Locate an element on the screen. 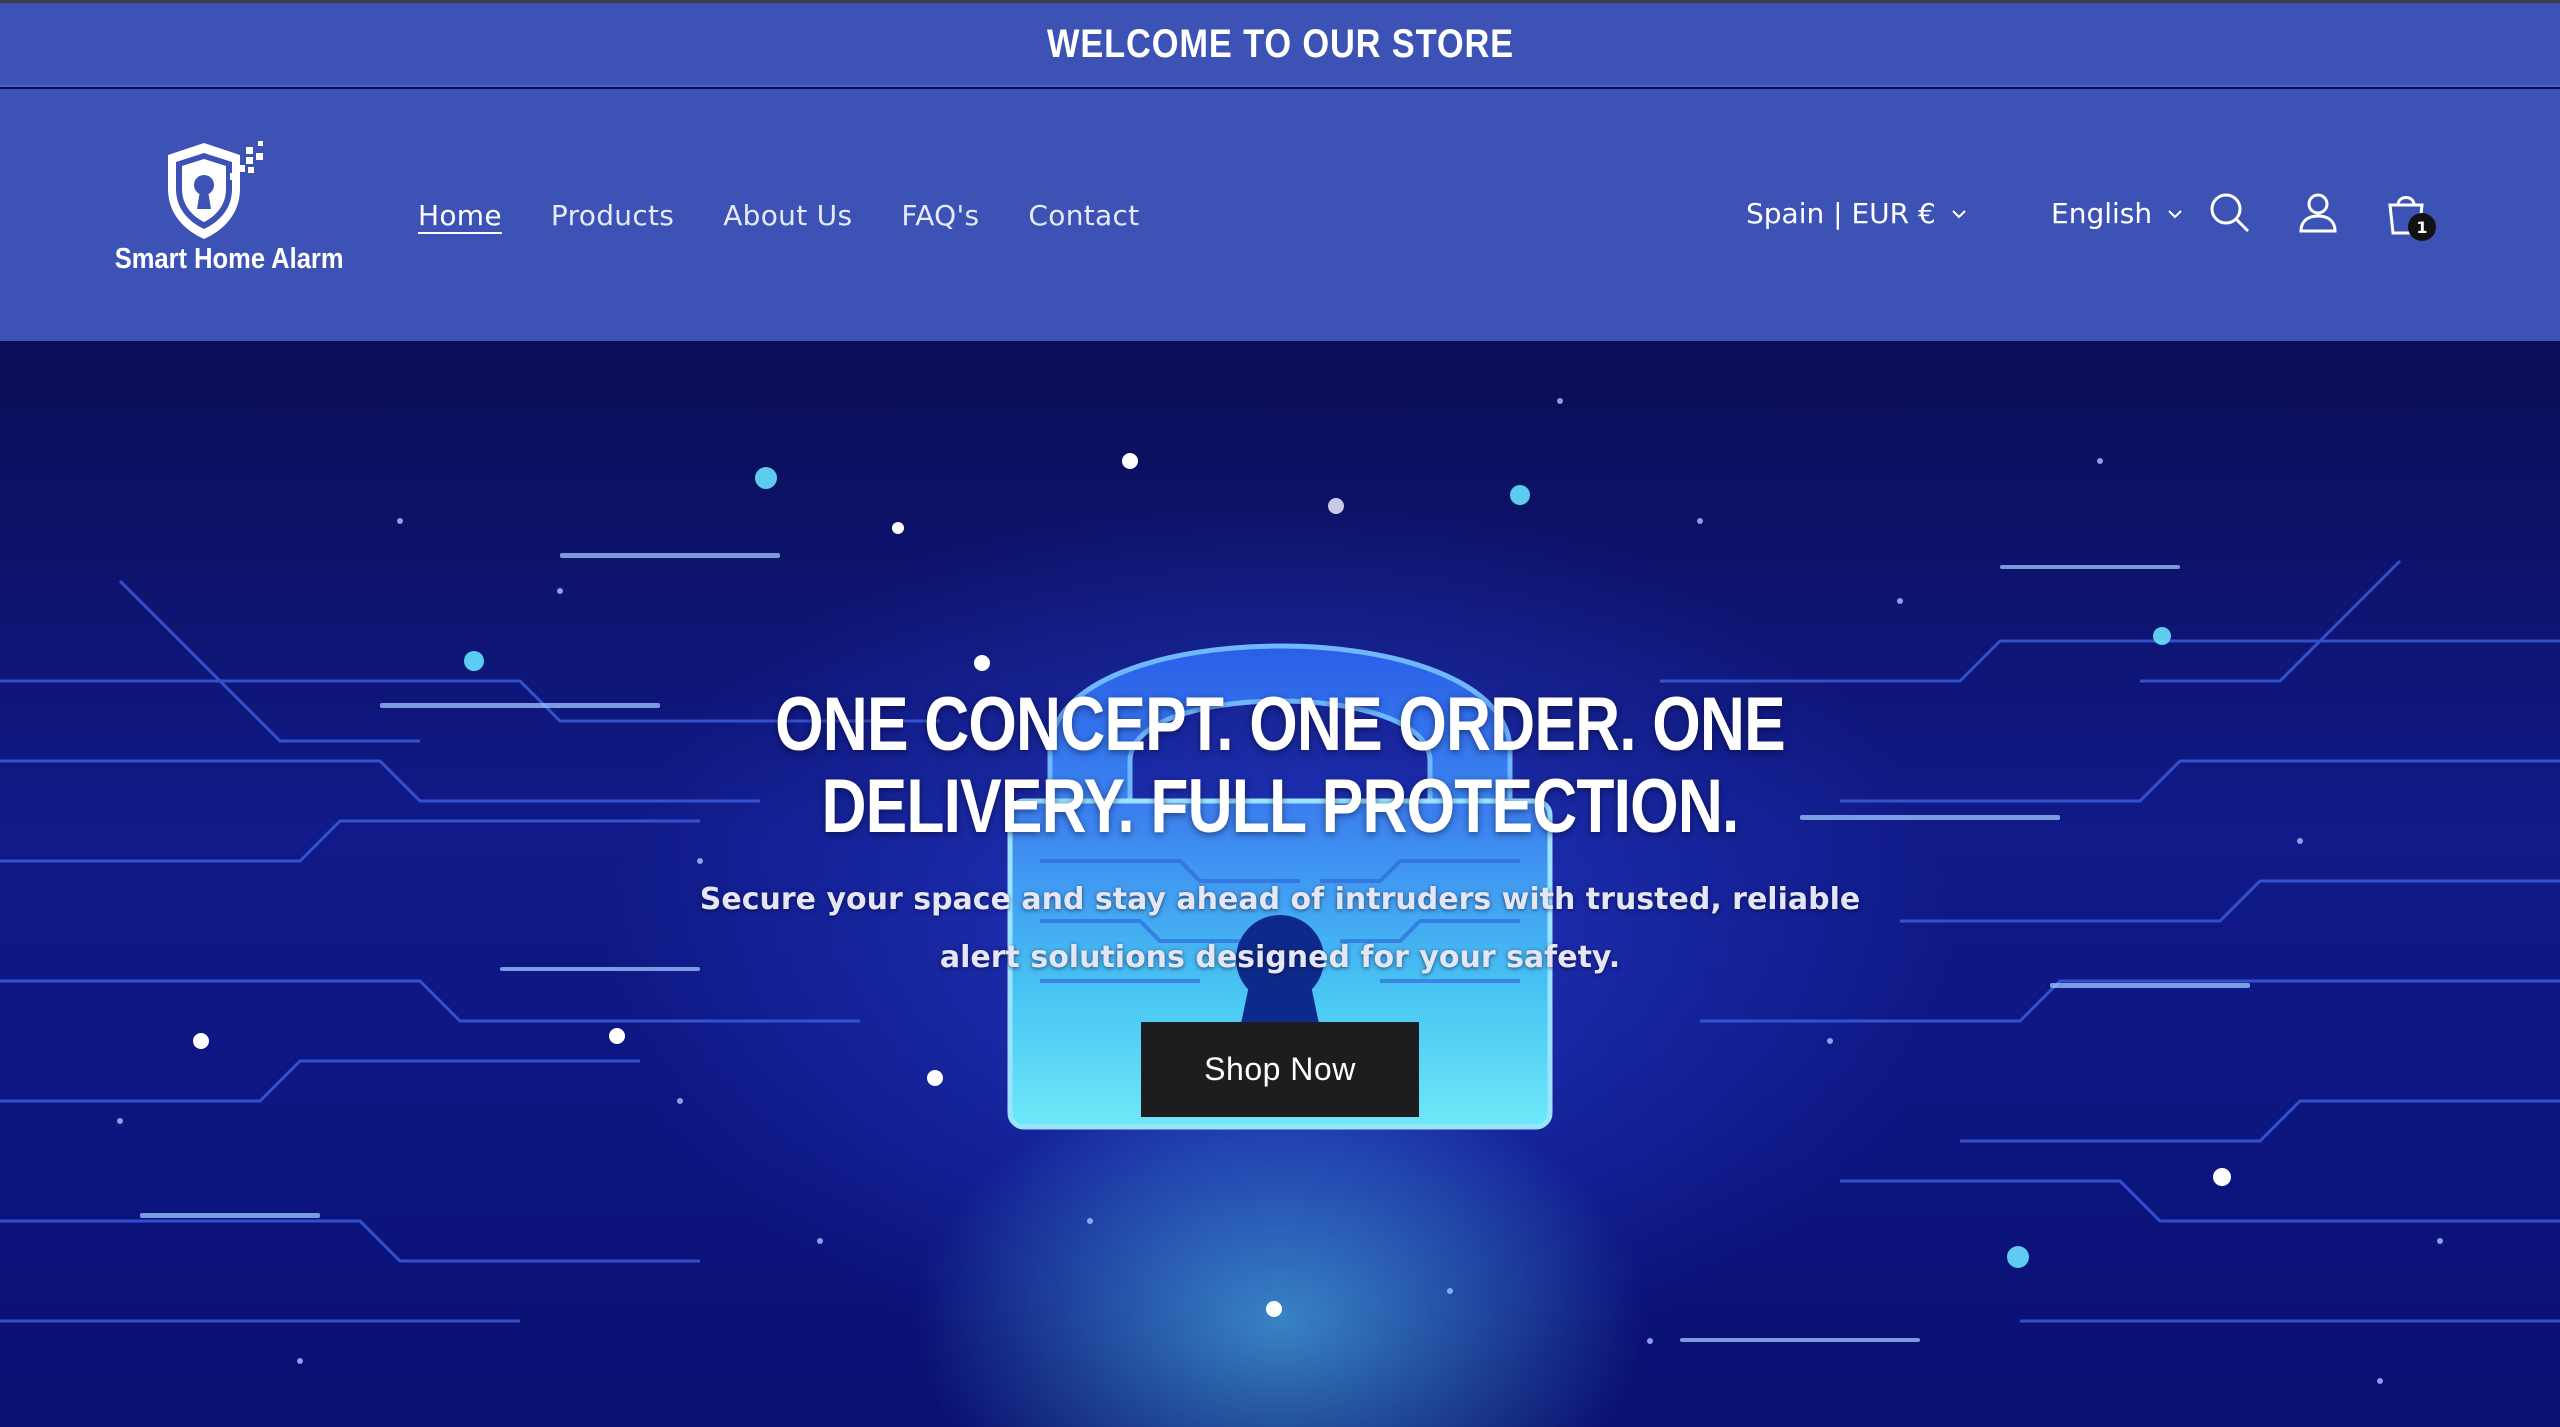  account-icon is located at coordinates (2318, 213).